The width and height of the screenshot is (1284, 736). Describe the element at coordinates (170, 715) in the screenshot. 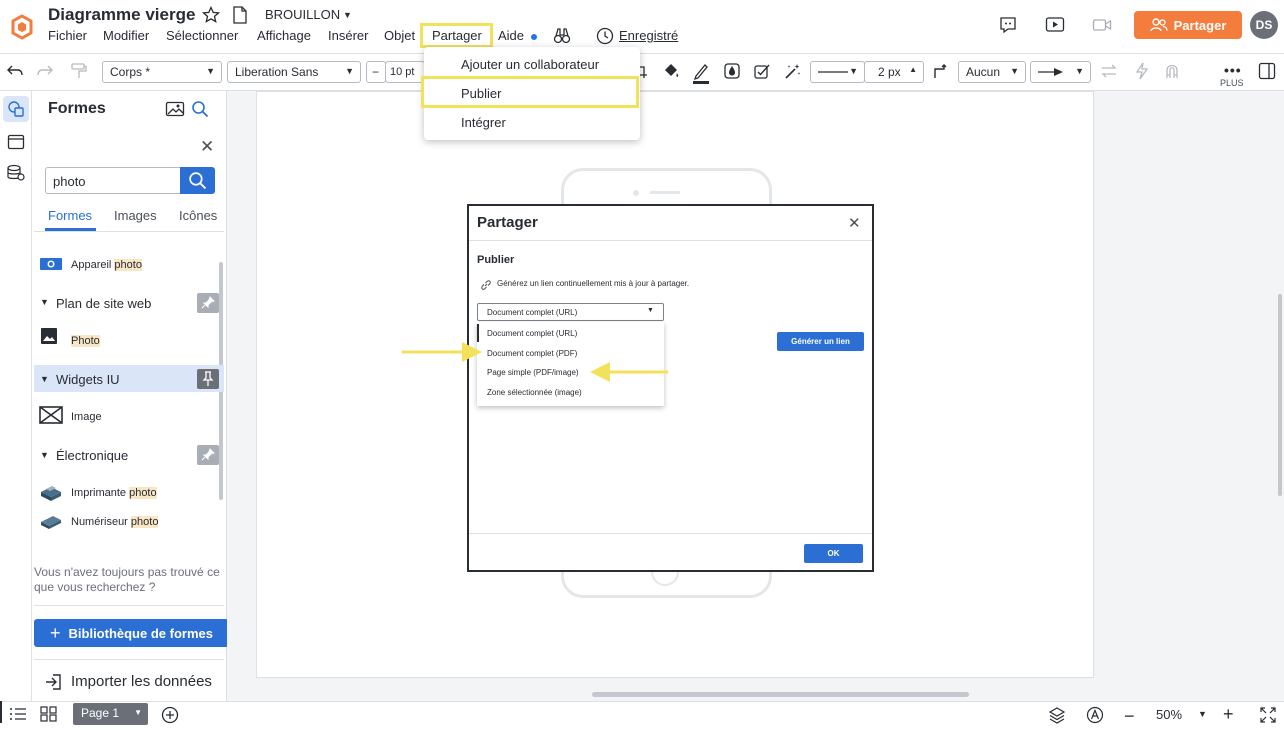

I see `add-page-icon` at that location.